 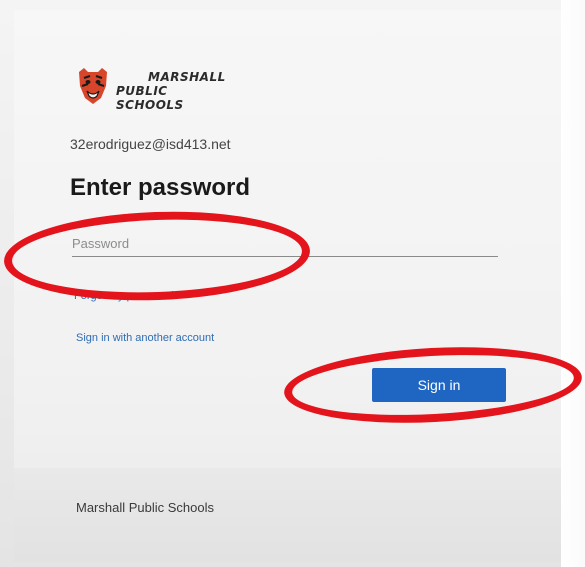 What do you see at coordinates (150, 144) in the screenshot?
I see `account-identity: 32erodriguez@isd413.net` at bounding box center [150, 144].